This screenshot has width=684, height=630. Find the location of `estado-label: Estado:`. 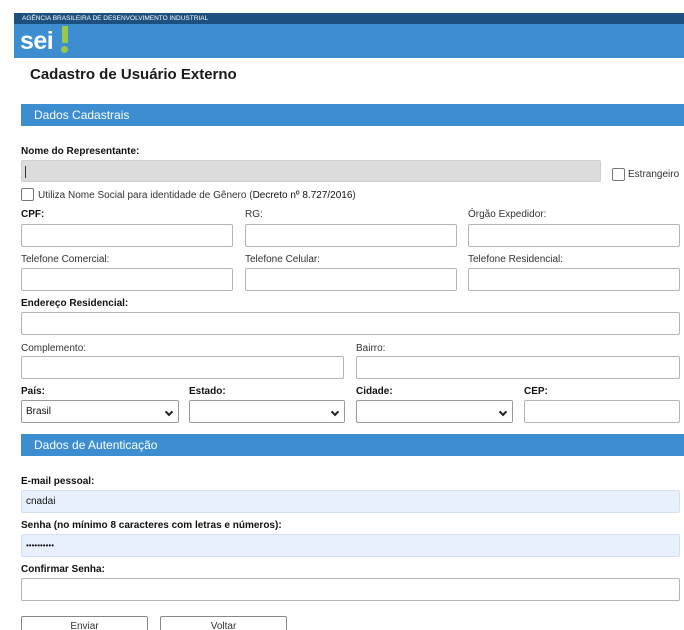

estado-label: Estado: is located at coordinates (207, 391).